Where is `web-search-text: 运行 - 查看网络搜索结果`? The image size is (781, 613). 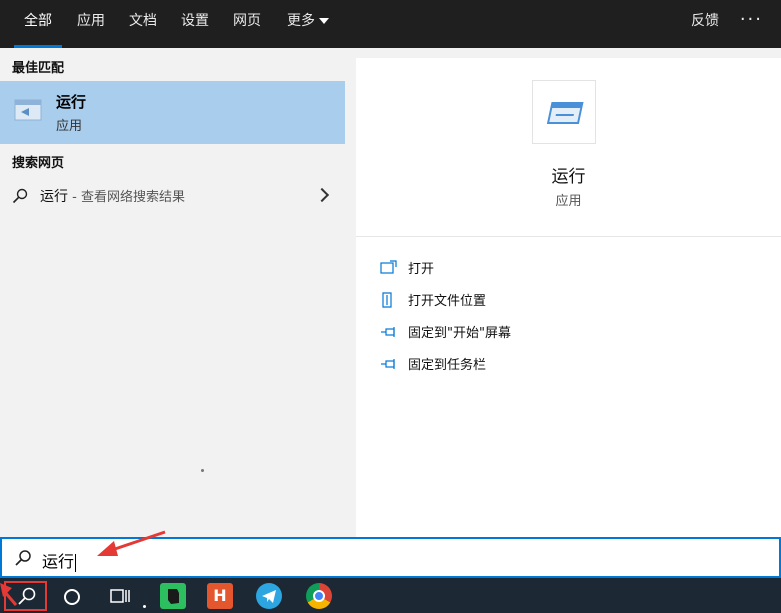
web-search-text: 运行 - 查看网络搜索结果 is located at coordinates (112, 196).